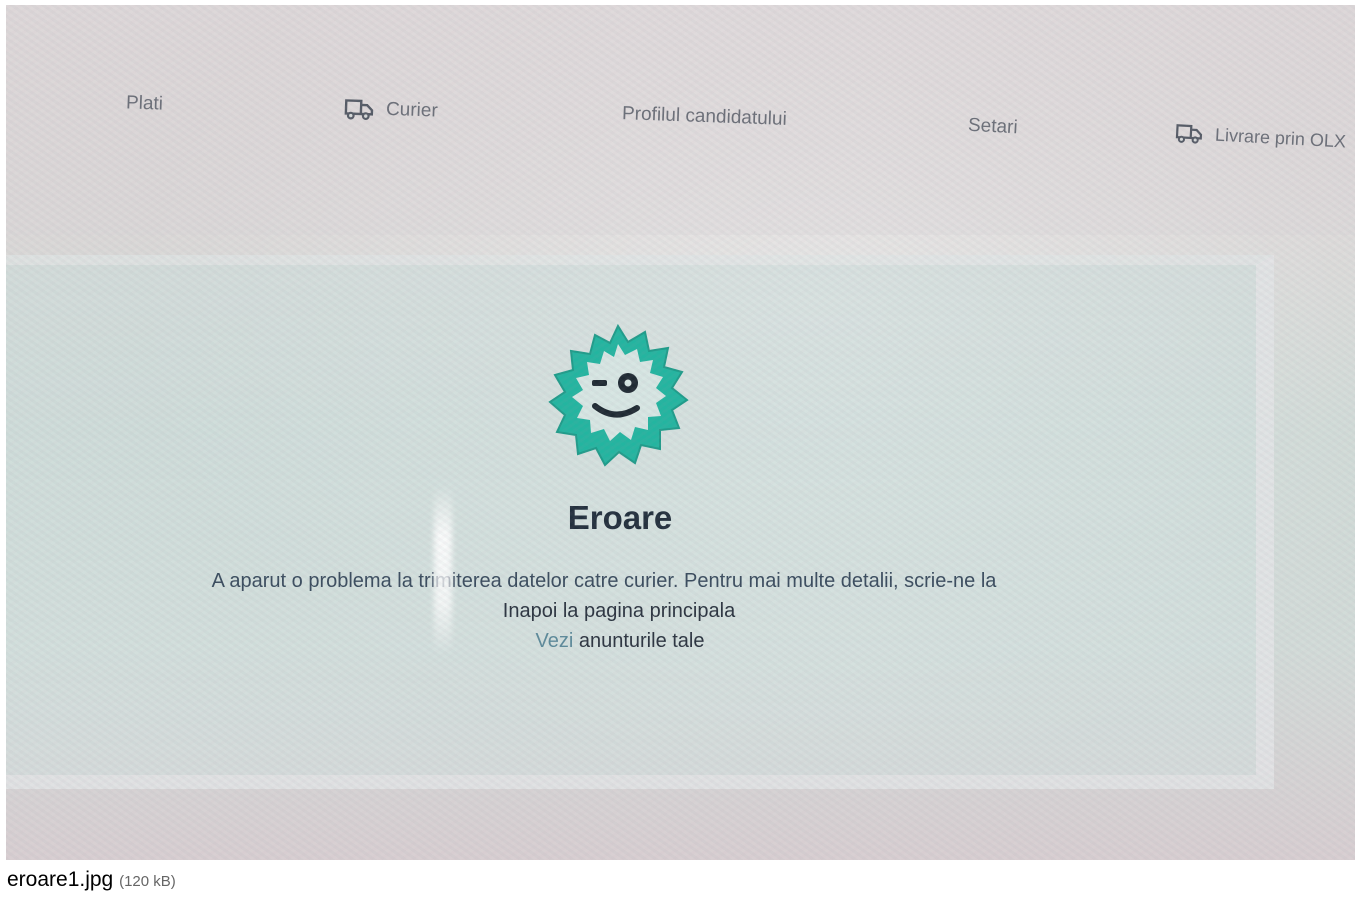 This screenshot has width=1361, height=902. I want to click on attachment-size: (120 kB), so click(147, 881).